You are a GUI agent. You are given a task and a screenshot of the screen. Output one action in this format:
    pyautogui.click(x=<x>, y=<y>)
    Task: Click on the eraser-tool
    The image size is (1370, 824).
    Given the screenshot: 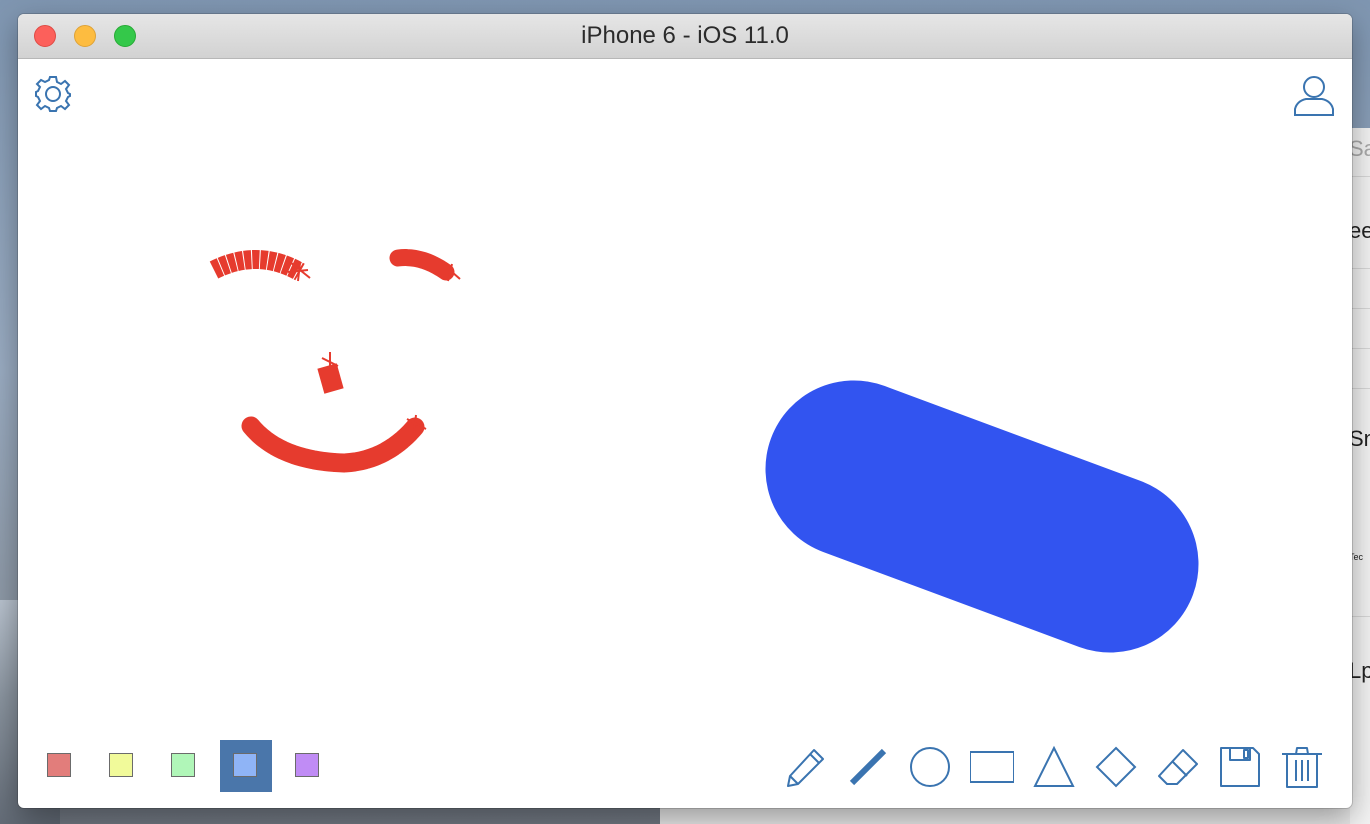 What is the action you would take?
    pyautogui.click(x=1178, y=767)
    